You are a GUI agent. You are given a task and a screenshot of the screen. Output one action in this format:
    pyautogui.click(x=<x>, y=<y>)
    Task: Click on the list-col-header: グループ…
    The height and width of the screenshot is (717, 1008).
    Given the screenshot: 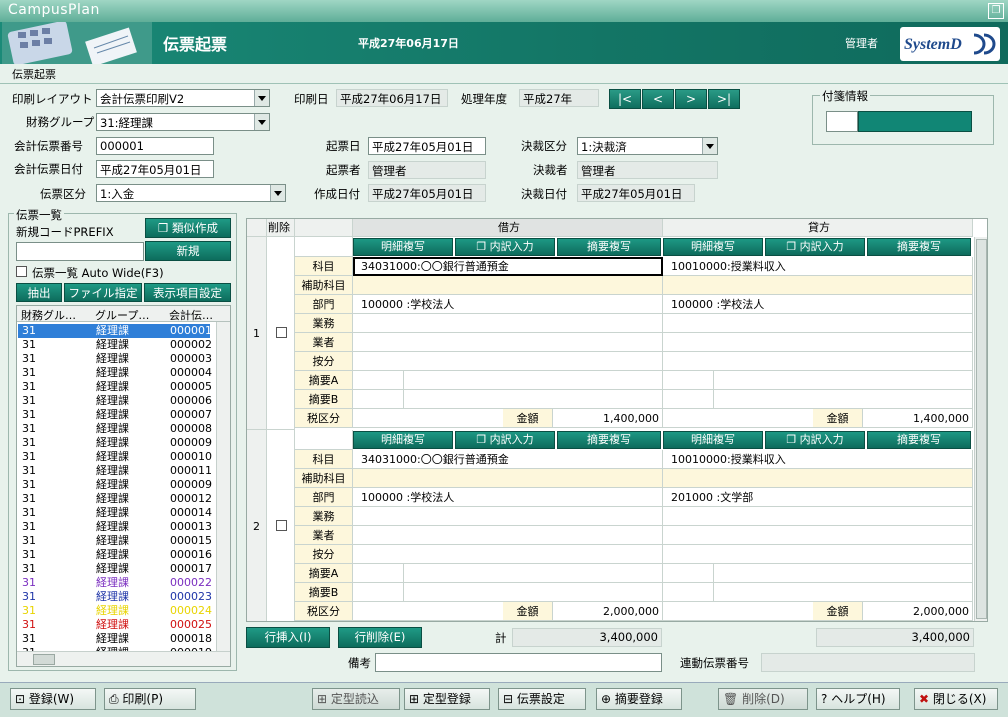 What is the action you would take?
    pyautogui.click(x=122, y=315)
    